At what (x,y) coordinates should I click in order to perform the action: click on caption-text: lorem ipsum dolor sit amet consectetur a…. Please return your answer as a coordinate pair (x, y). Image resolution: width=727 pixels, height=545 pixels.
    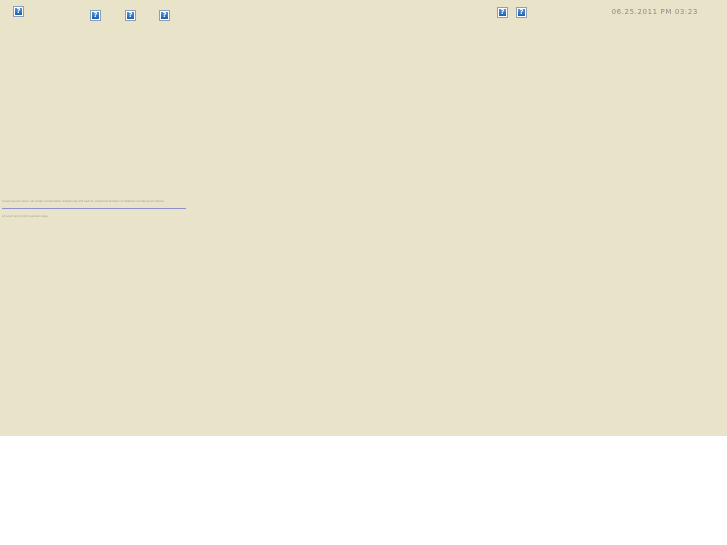
    Looking at the image, I should click on (83, 201).